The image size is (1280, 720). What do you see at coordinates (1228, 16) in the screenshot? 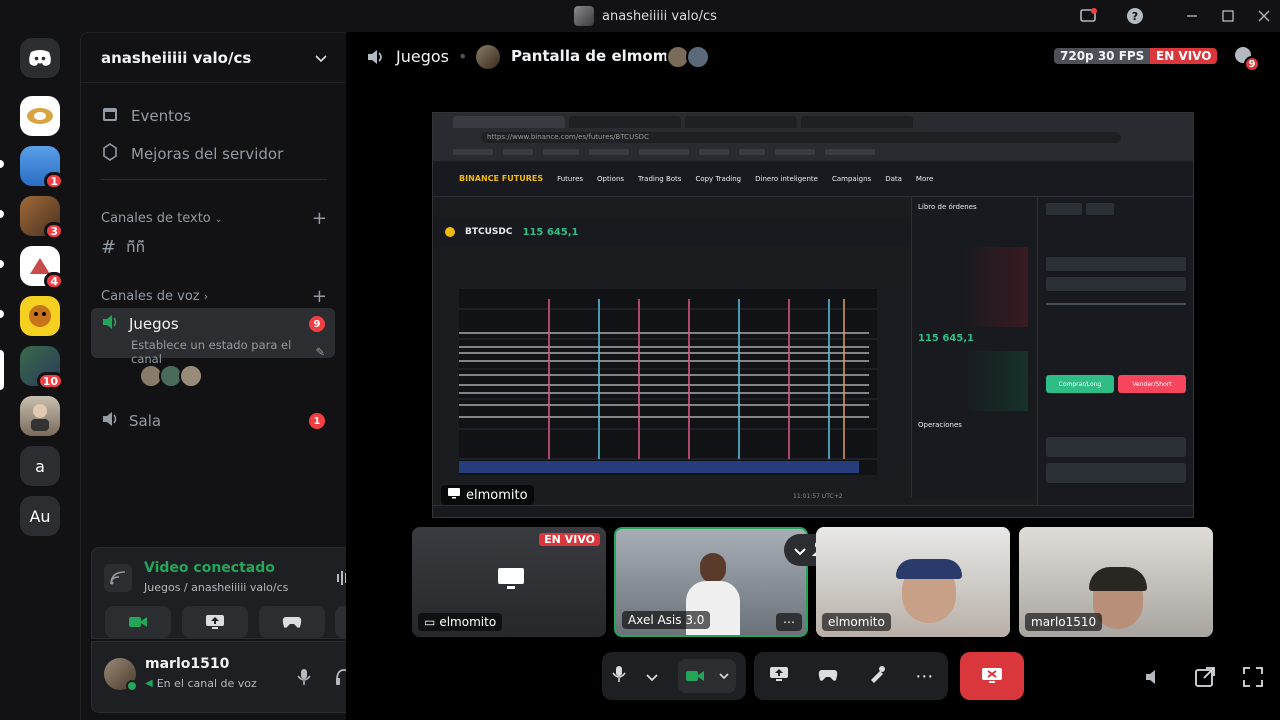
I see `maximize-icon` at bounding box center [1228, 16].